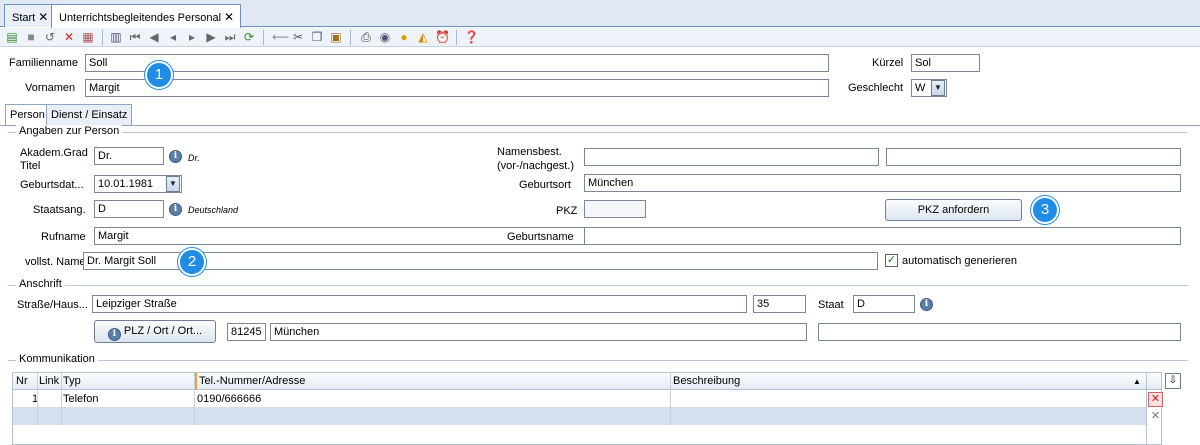 The height and width of the screenshot is (445, 1200). Describe the element at coordinates (31, 37) in the screenshot. I see `save-icon: ■` at that location.